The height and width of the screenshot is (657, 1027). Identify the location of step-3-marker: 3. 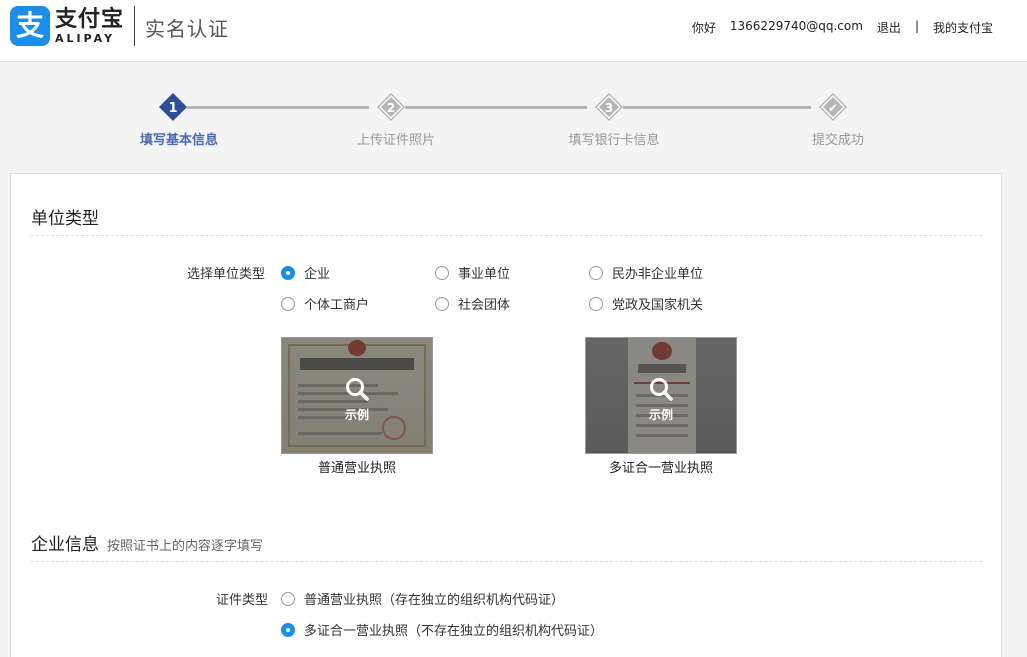
(609, 107).